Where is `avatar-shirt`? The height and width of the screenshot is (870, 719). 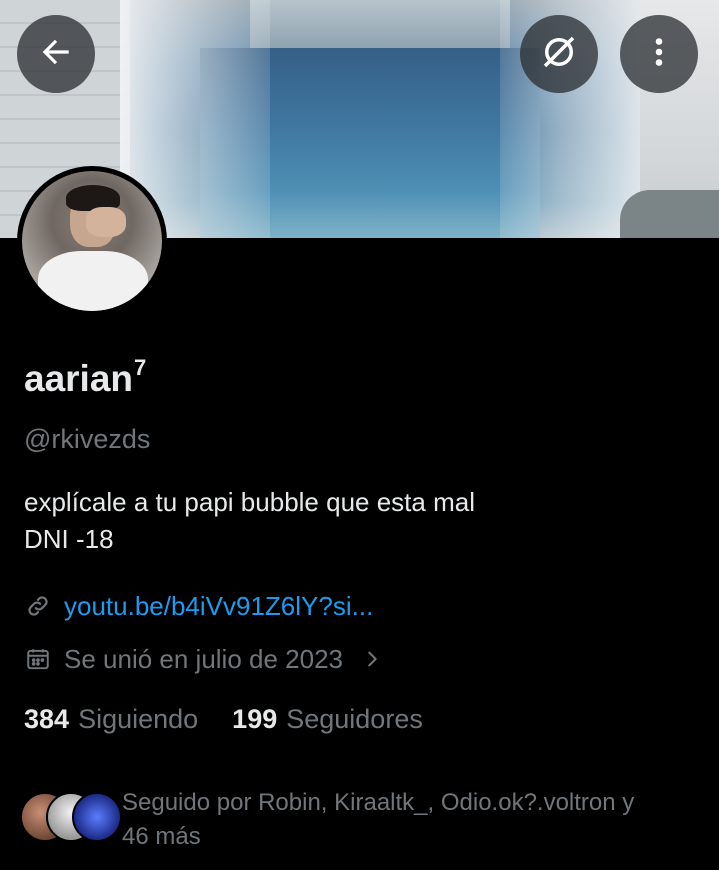
avatar-shirt is located at coordinates (93, 281).